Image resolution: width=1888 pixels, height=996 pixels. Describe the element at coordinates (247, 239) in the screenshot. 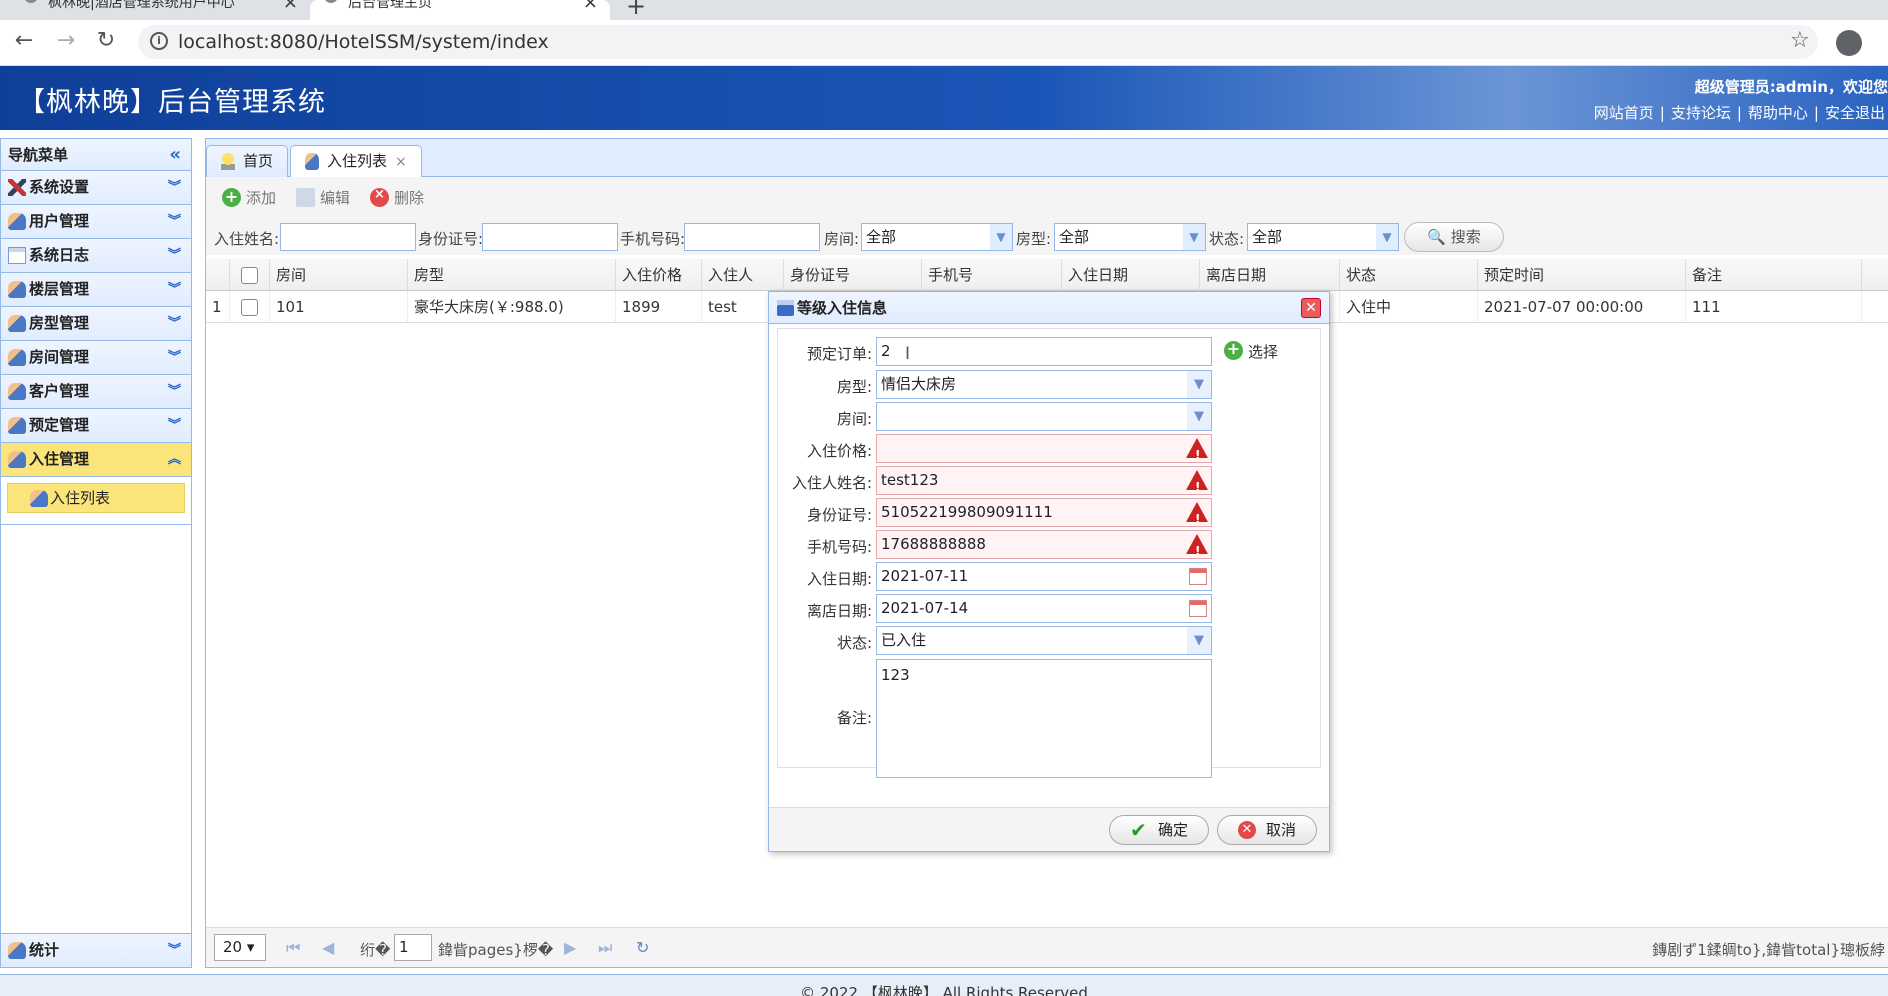

I see `search-name-label: 入住姓名:` at that location.